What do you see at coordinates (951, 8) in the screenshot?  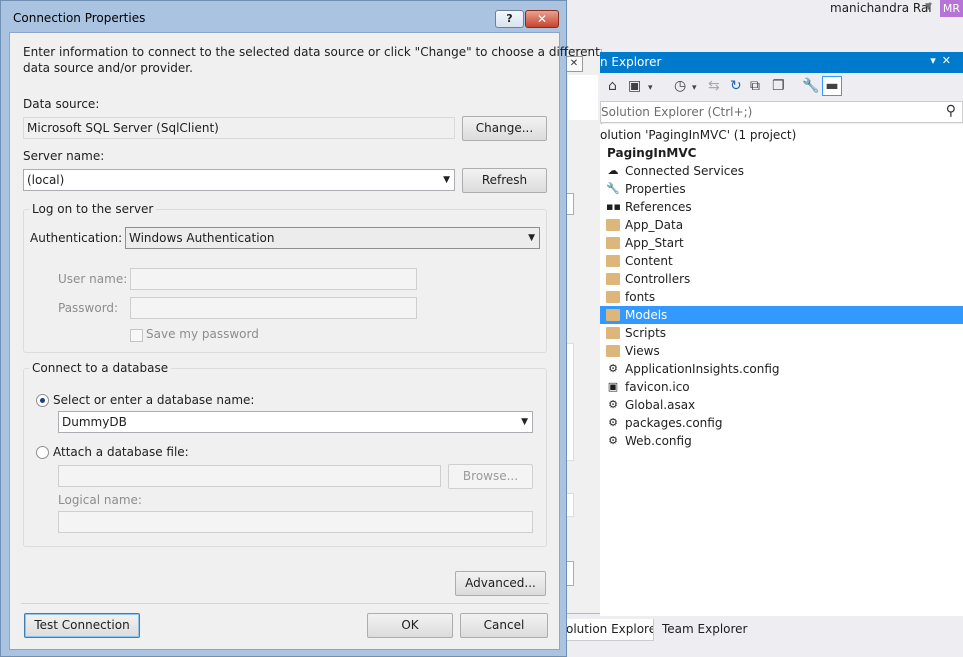 I see `user-avatar: MR` at bounding box center [951, 8].